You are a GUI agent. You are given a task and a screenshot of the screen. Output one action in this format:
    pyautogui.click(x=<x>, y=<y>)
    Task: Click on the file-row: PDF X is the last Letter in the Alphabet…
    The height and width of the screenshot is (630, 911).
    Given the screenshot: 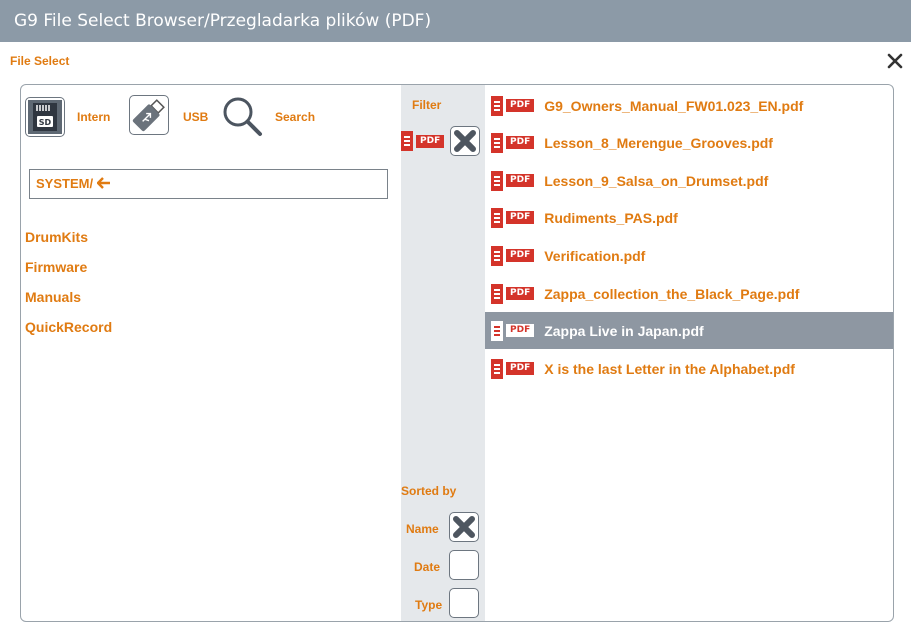 What is the action you would take?
    pyautogui.click(x=689, y=368)
    